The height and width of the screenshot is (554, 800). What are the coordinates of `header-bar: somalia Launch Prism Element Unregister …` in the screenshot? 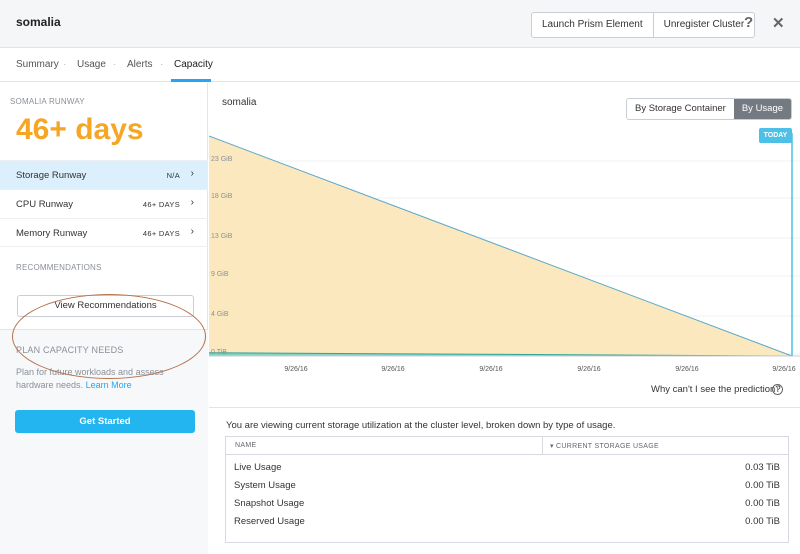 It's located at (400, 24).